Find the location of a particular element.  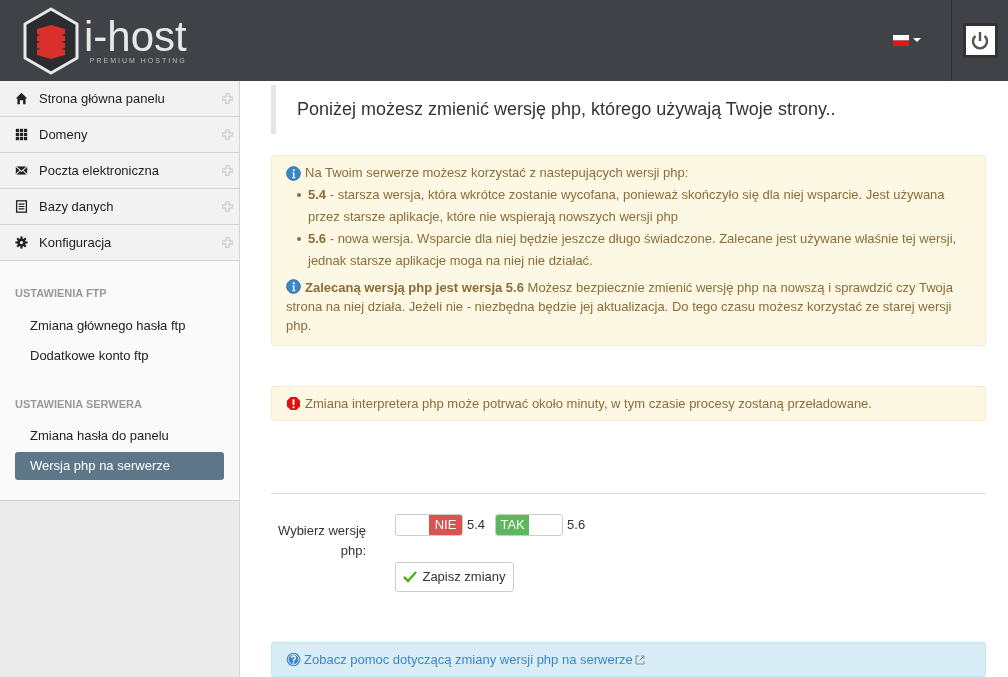

info-text: 5.6 - nowa wersja. Wsparcie dla niej będzie jeszcze długo świadczone. Zalecane jest używane właśnie tej wersji, jednak starsze aplikacje moga na niej nie działać. is located at coordinates (633, 250).